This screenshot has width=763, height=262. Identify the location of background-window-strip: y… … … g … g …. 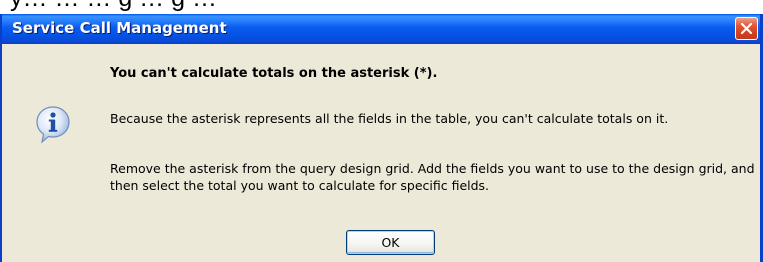
(381, 7).